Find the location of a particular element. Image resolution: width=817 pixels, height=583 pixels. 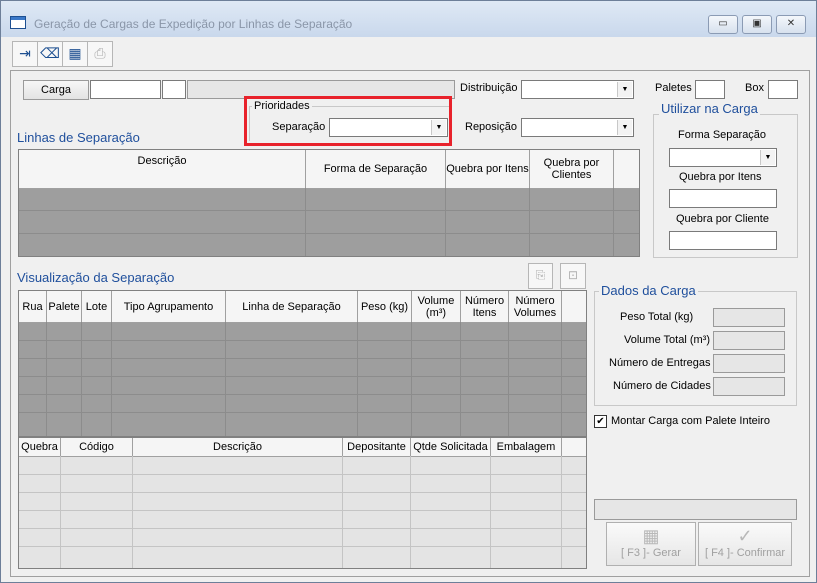

linhas-title: Linhas de Separação is located at coordinates (78, 137).